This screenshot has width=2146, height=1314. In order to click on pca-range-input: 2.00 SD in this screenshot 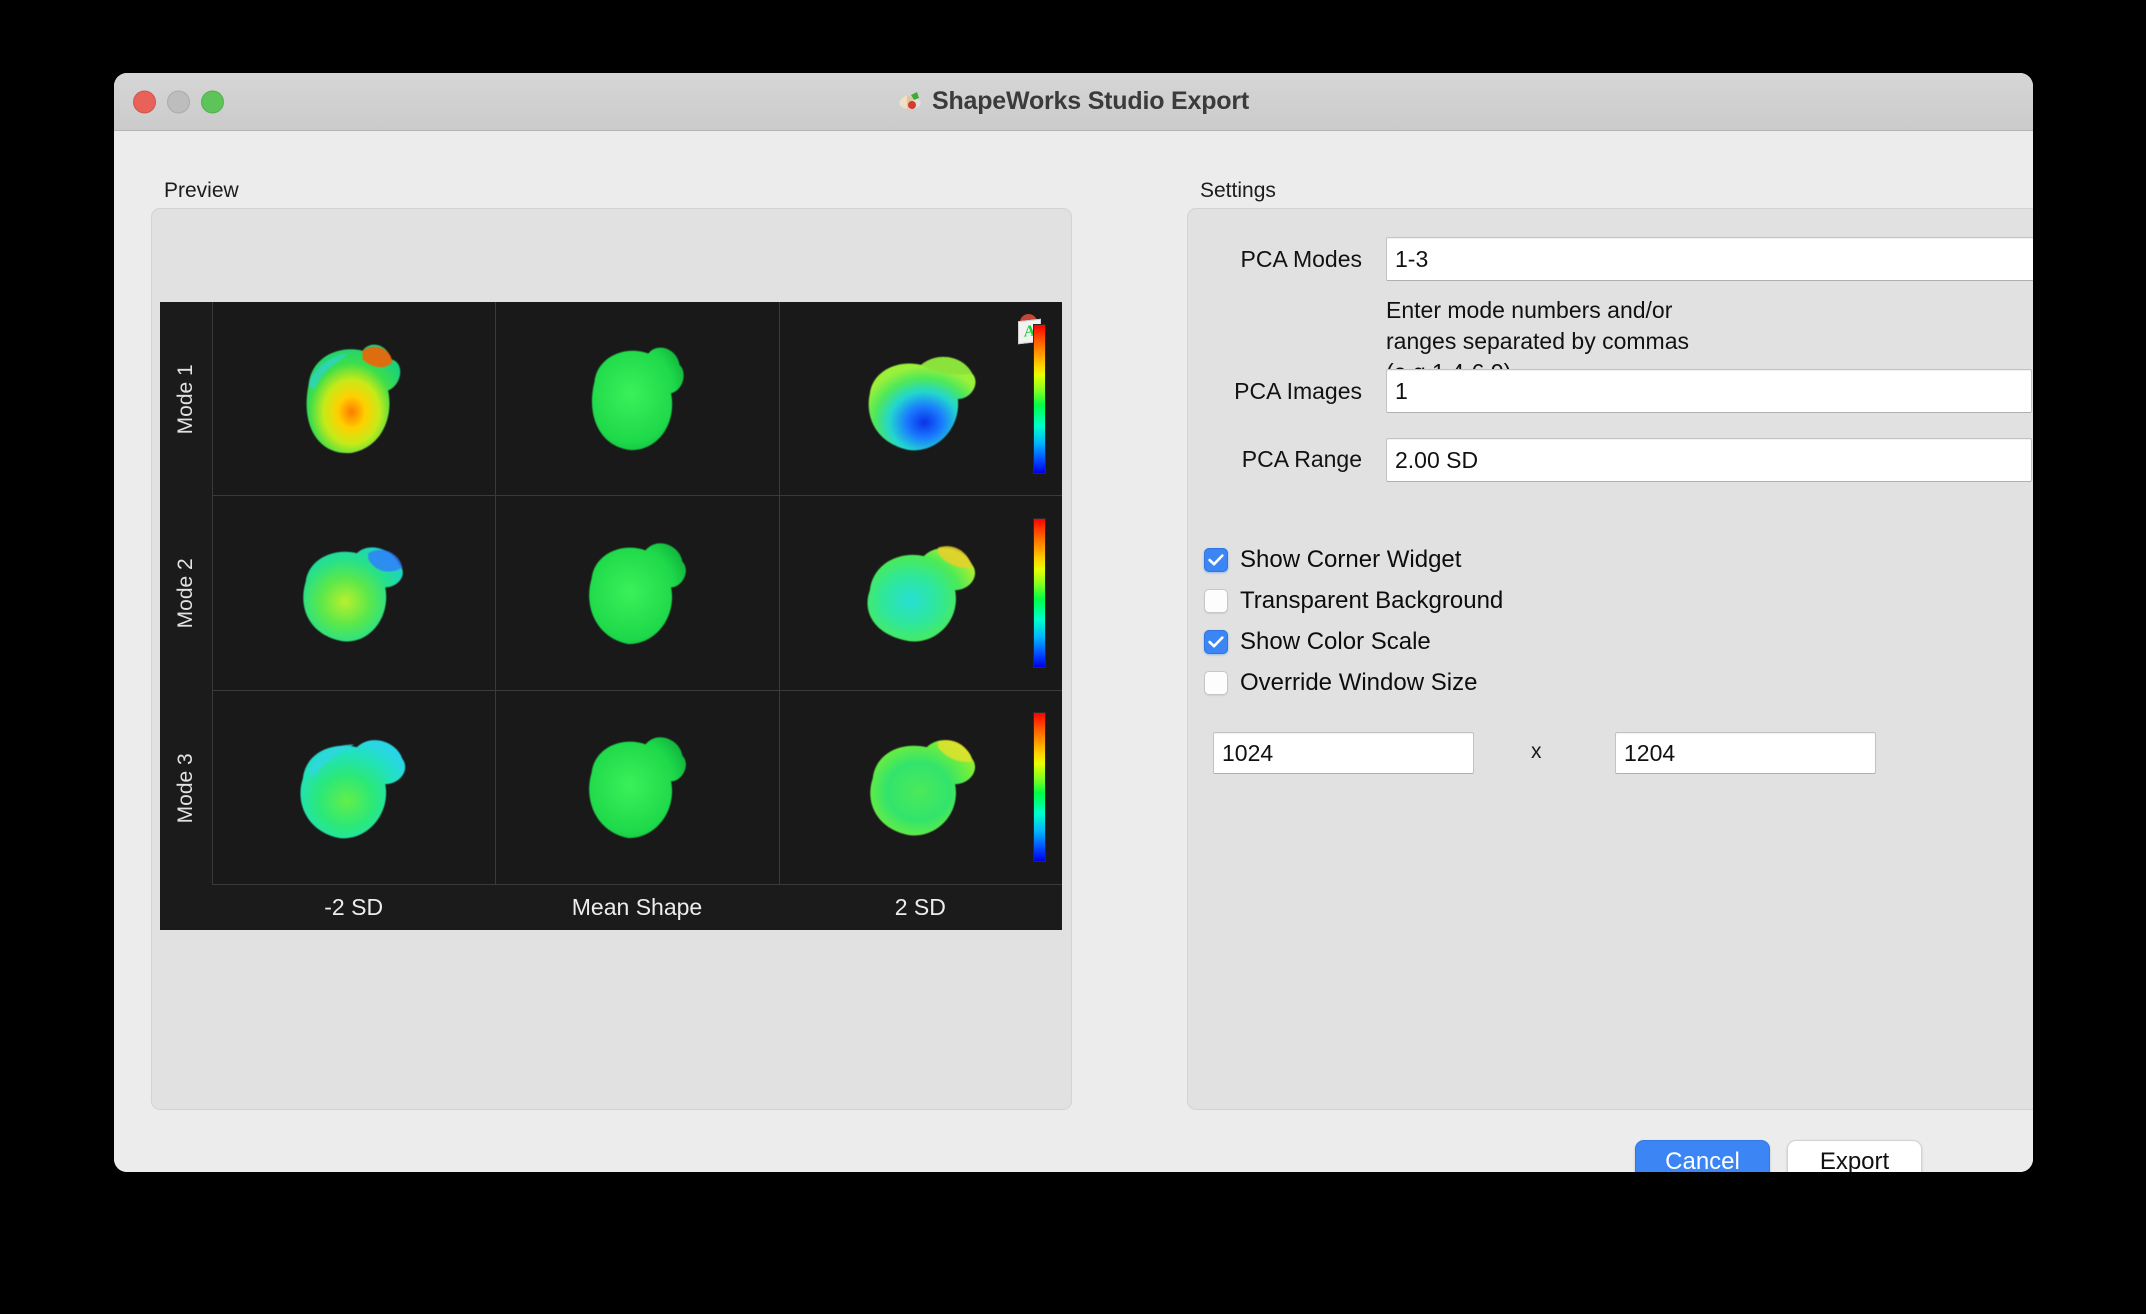, I will do `click(1709, 460)`.